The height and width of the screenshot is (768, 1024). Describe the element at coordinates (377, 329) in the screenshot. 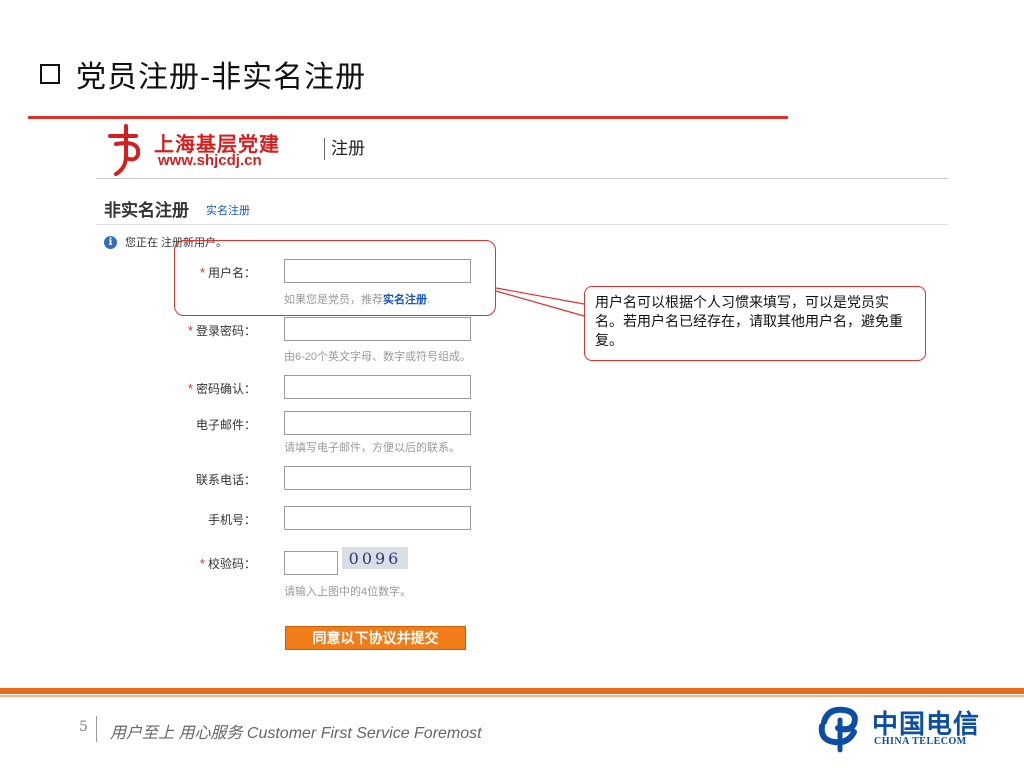

I see `password-input` at that location.